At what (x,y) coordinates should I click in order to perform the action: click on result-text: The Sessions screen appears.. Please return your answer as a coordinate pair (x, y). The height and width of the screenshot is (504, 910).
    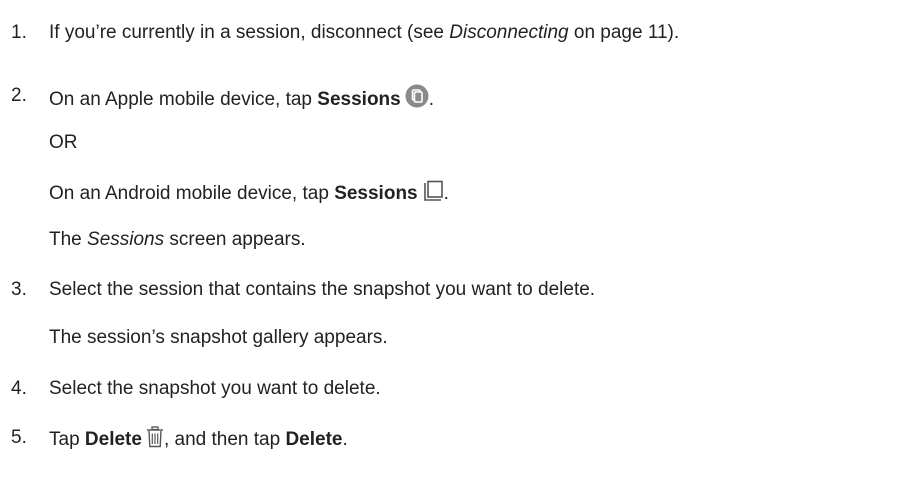
    Looking at the image, I should click on (177, 240).